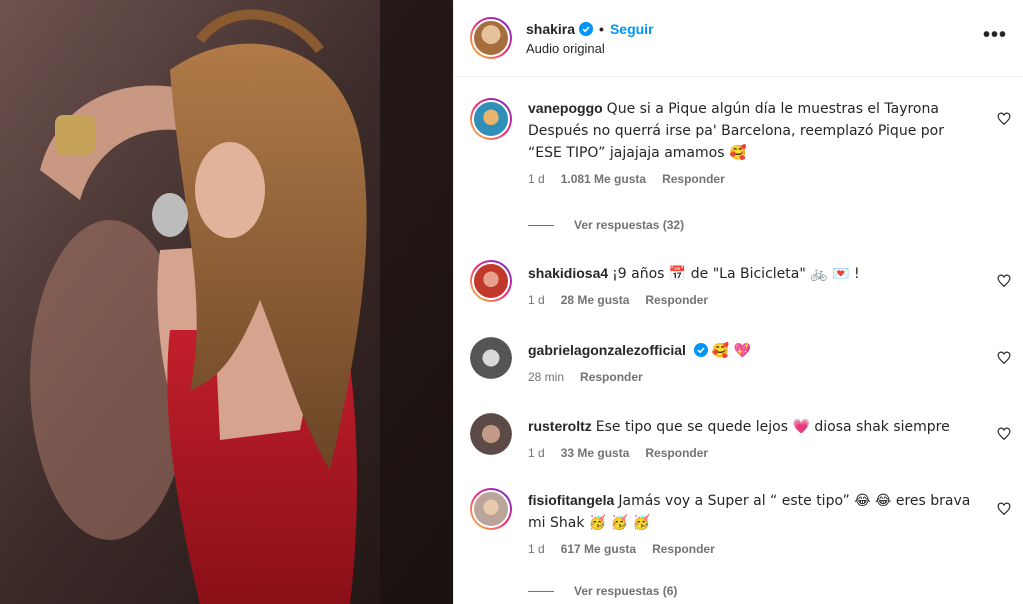 The height and width of the screenshot is (604, 1023). I want to click on comment-username: rusteroltz, so click(560, 426).